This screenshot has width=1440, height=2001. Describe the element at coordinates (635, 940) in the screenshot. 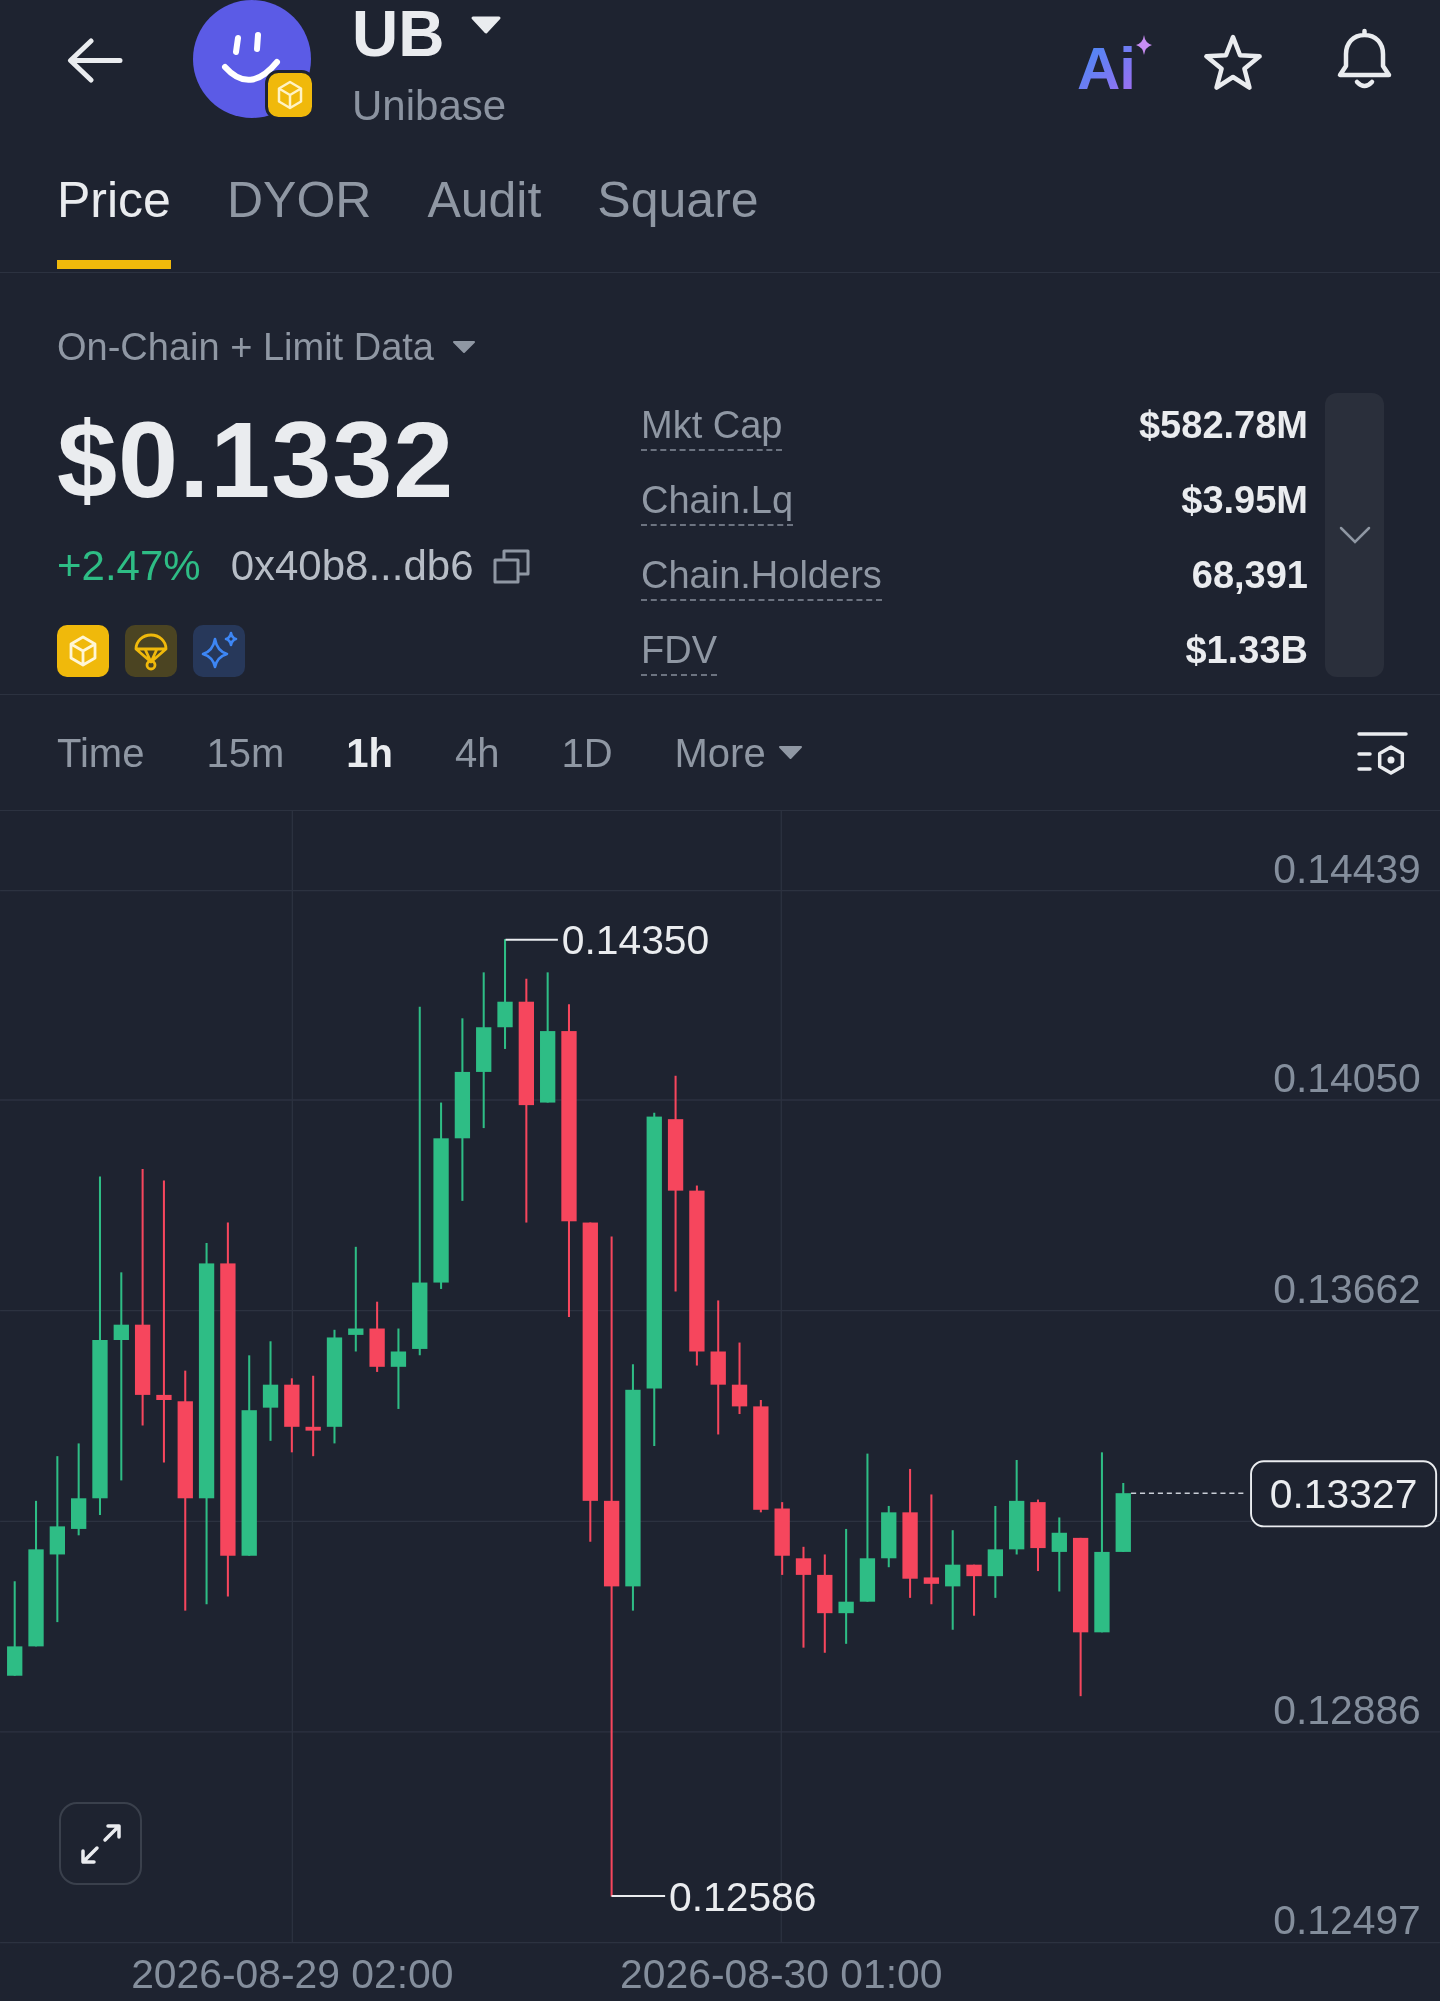

I see `high-price-label: 0.14350` at that location.